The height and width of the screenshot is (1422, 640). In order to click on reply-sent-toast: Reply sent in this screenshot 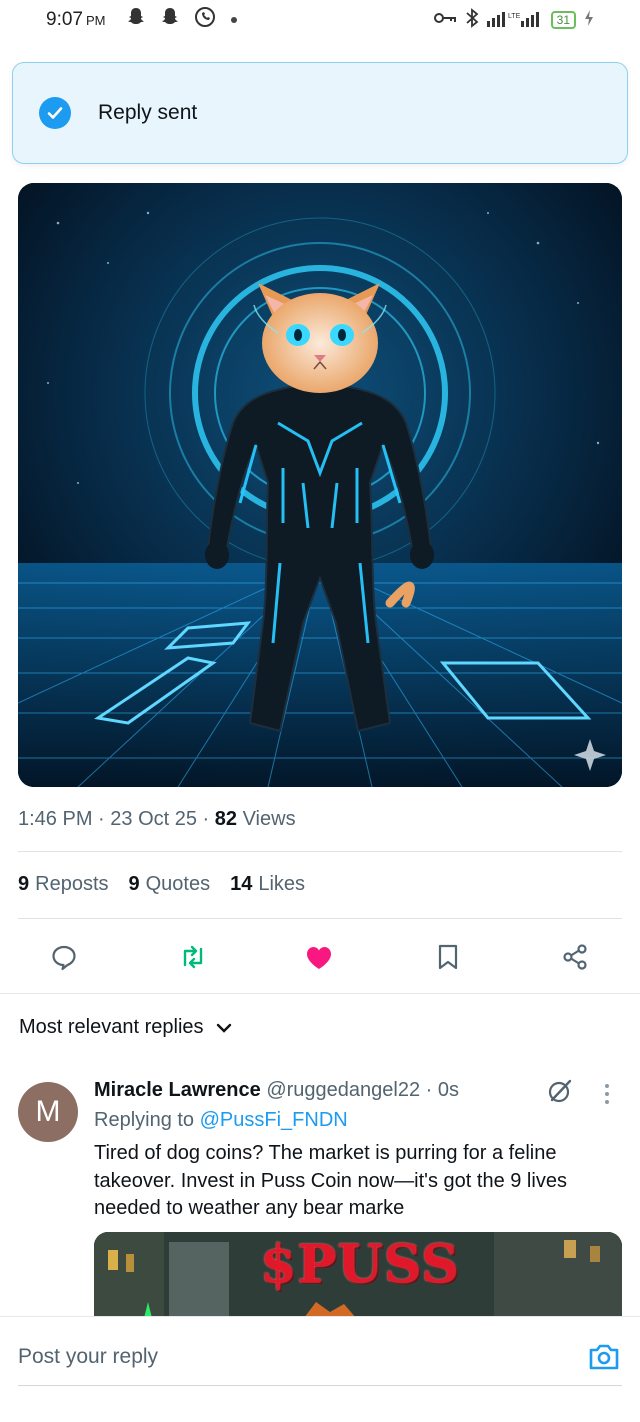, I will do `click(320, 113)`.